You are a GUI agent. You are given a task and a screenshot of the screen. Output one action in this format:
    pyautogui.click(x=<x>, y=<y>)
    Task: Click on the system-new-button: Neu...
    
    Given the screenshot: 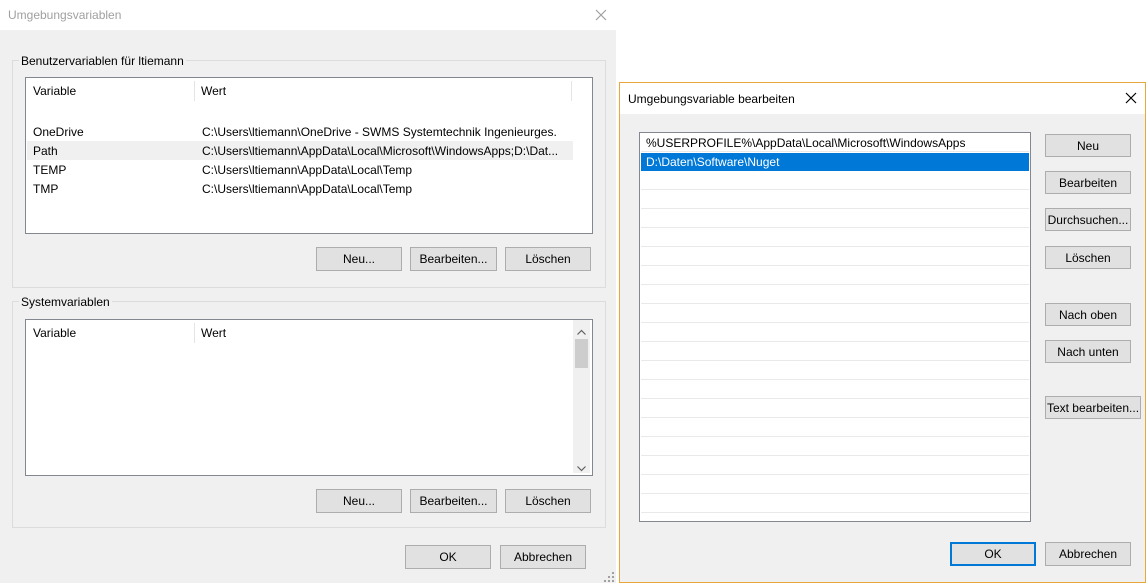 What is the action you would take?
    pyautogui.click(x=359, y=501)
    